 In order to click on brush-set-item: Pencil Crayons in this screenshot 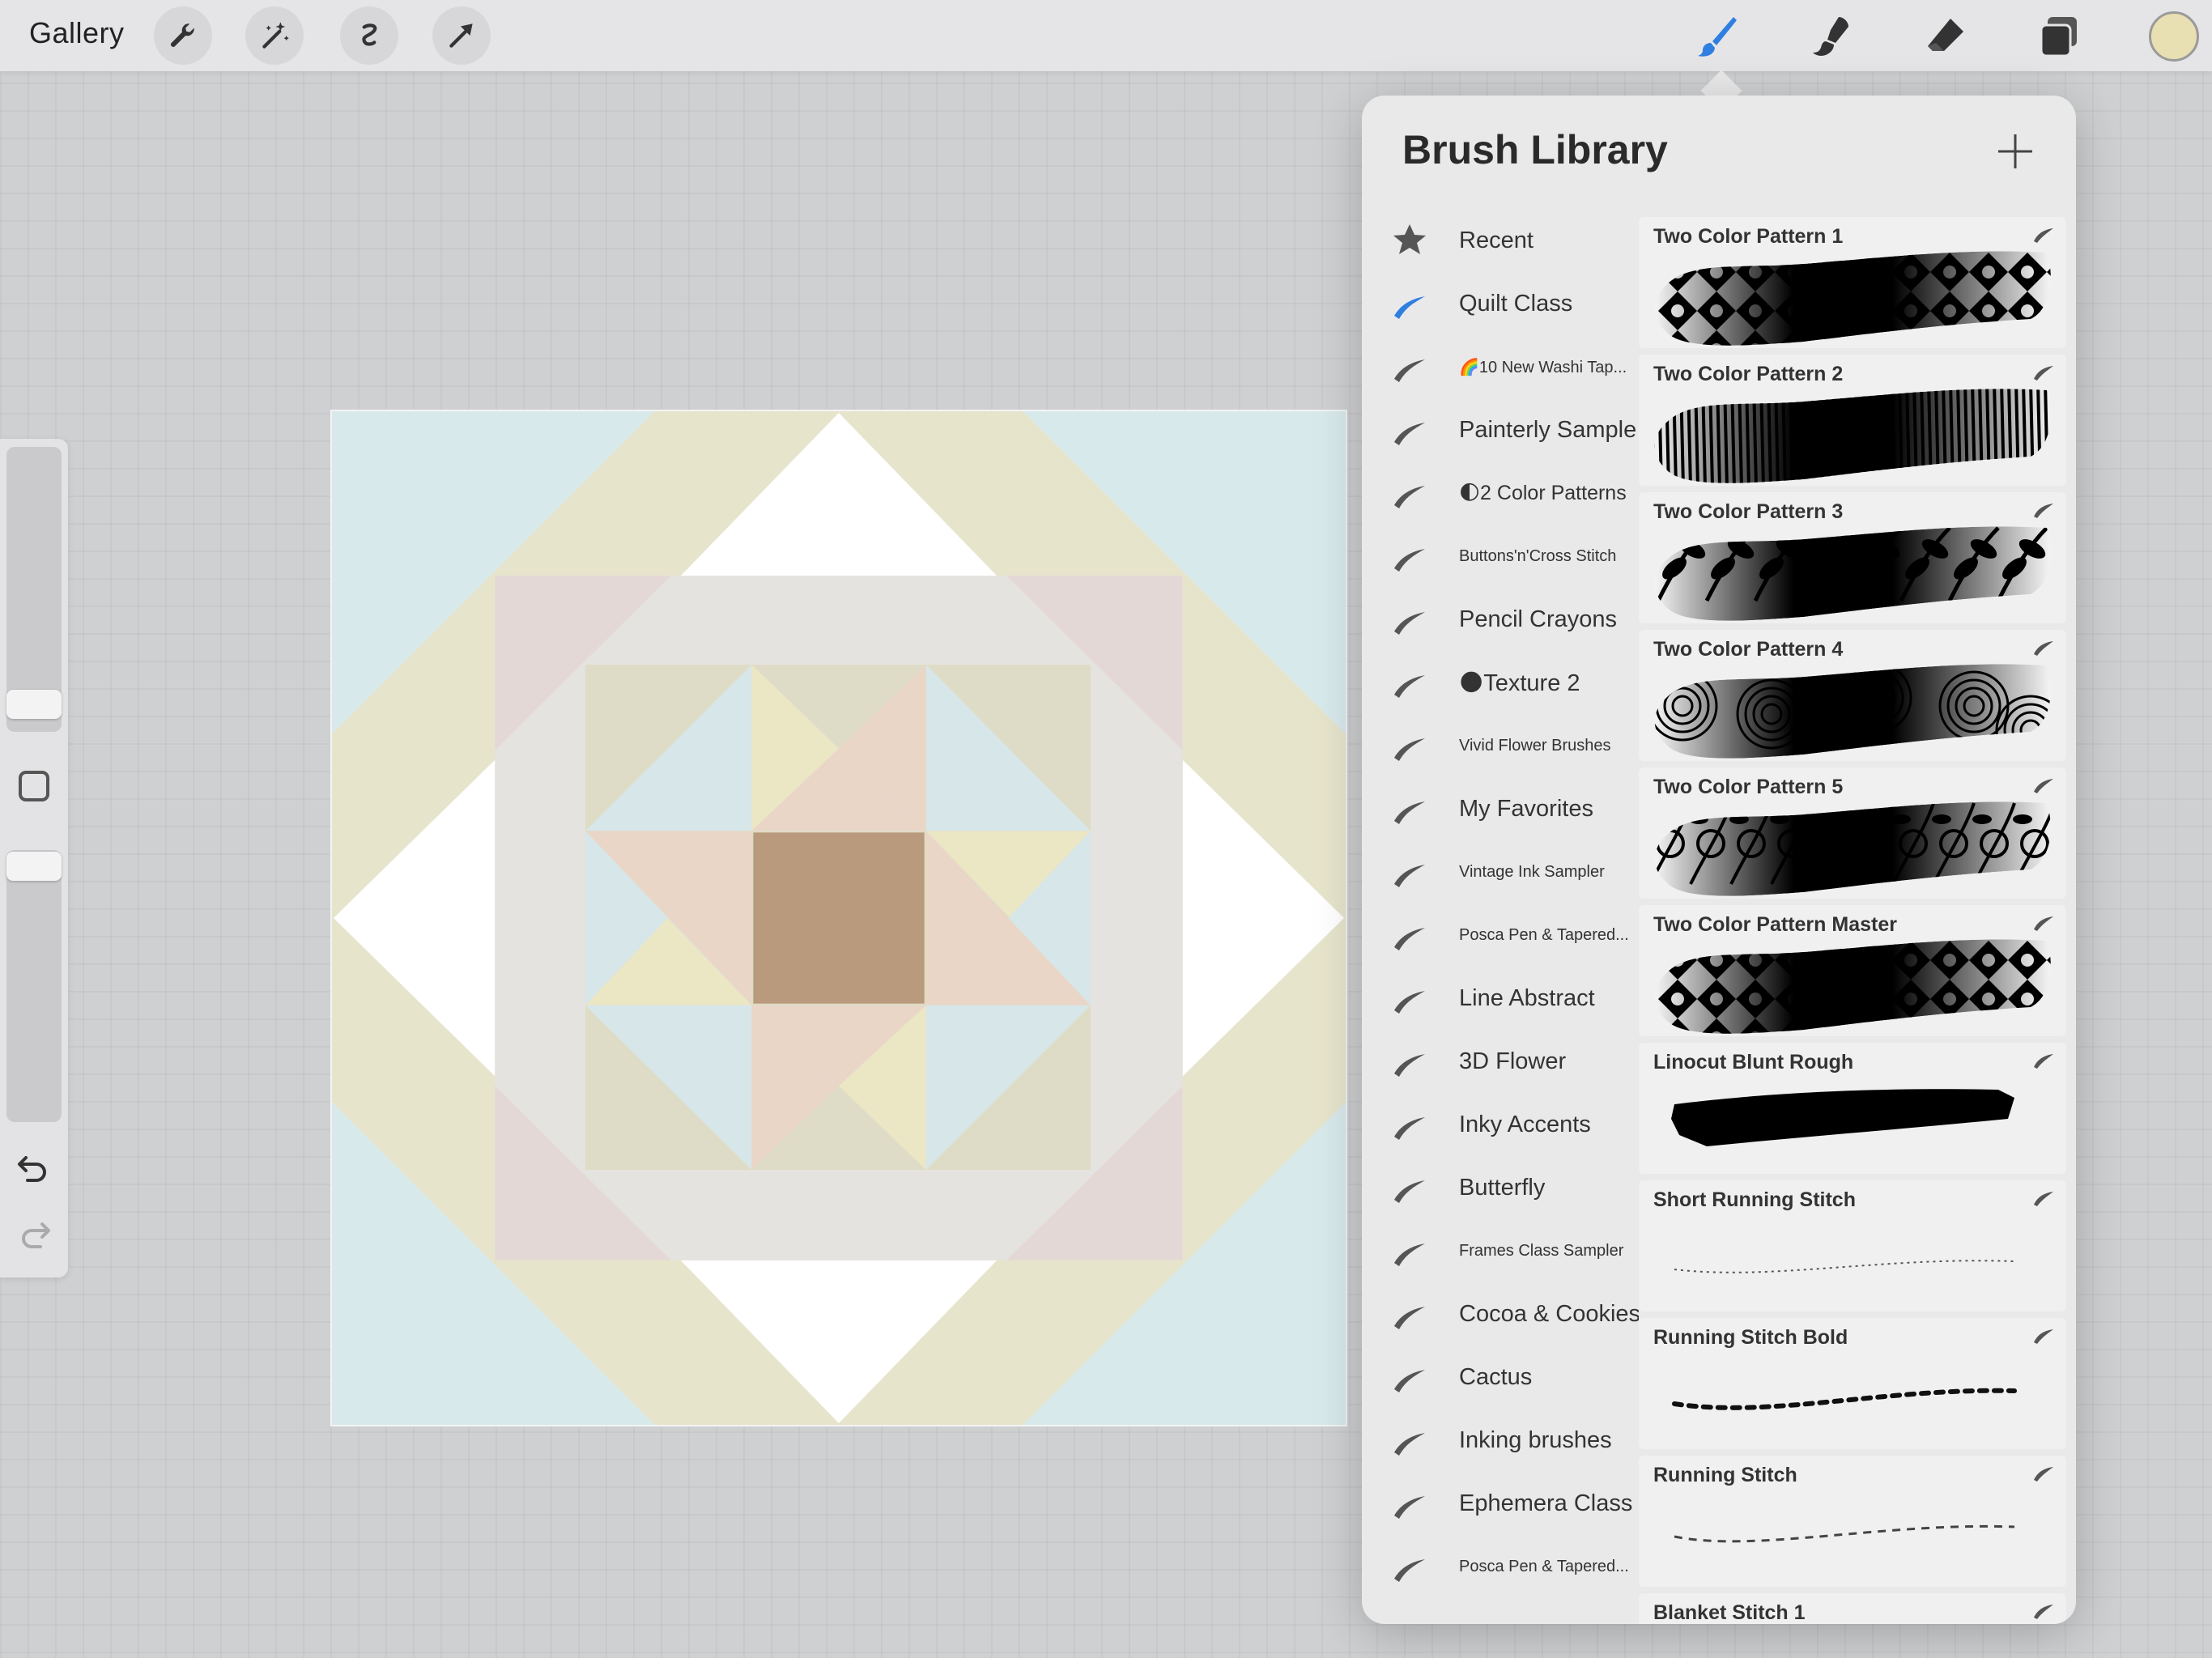, I will do `click(1499, 619)`.